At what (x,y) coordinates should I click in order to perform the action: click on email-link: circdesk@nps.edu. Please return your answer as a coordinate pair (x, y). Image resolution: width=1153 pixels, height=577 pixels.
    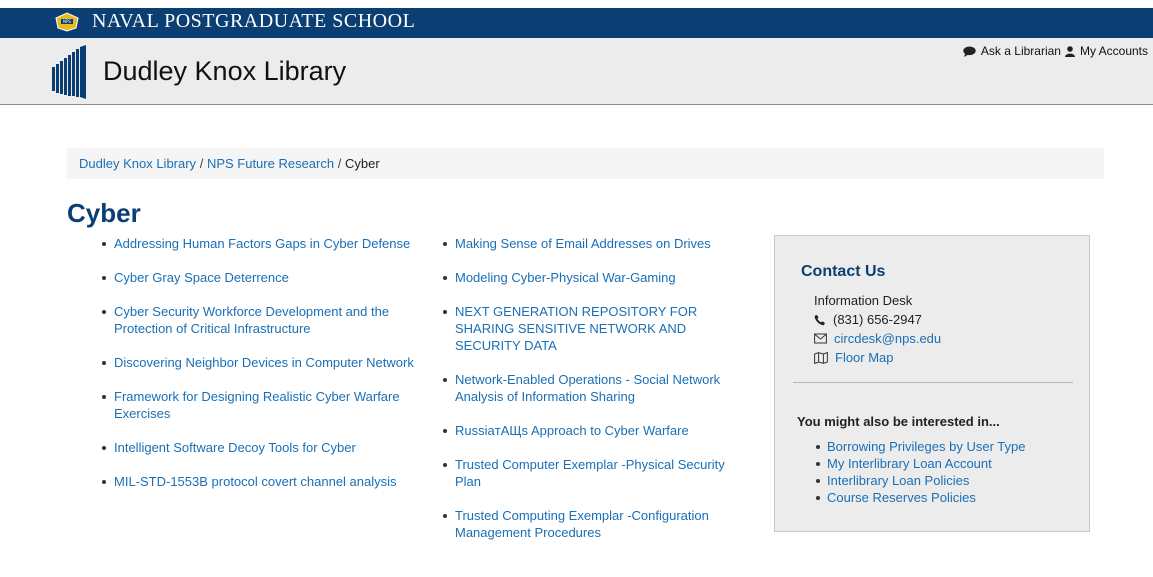
    Looking at the image, I should click on (887, 338).